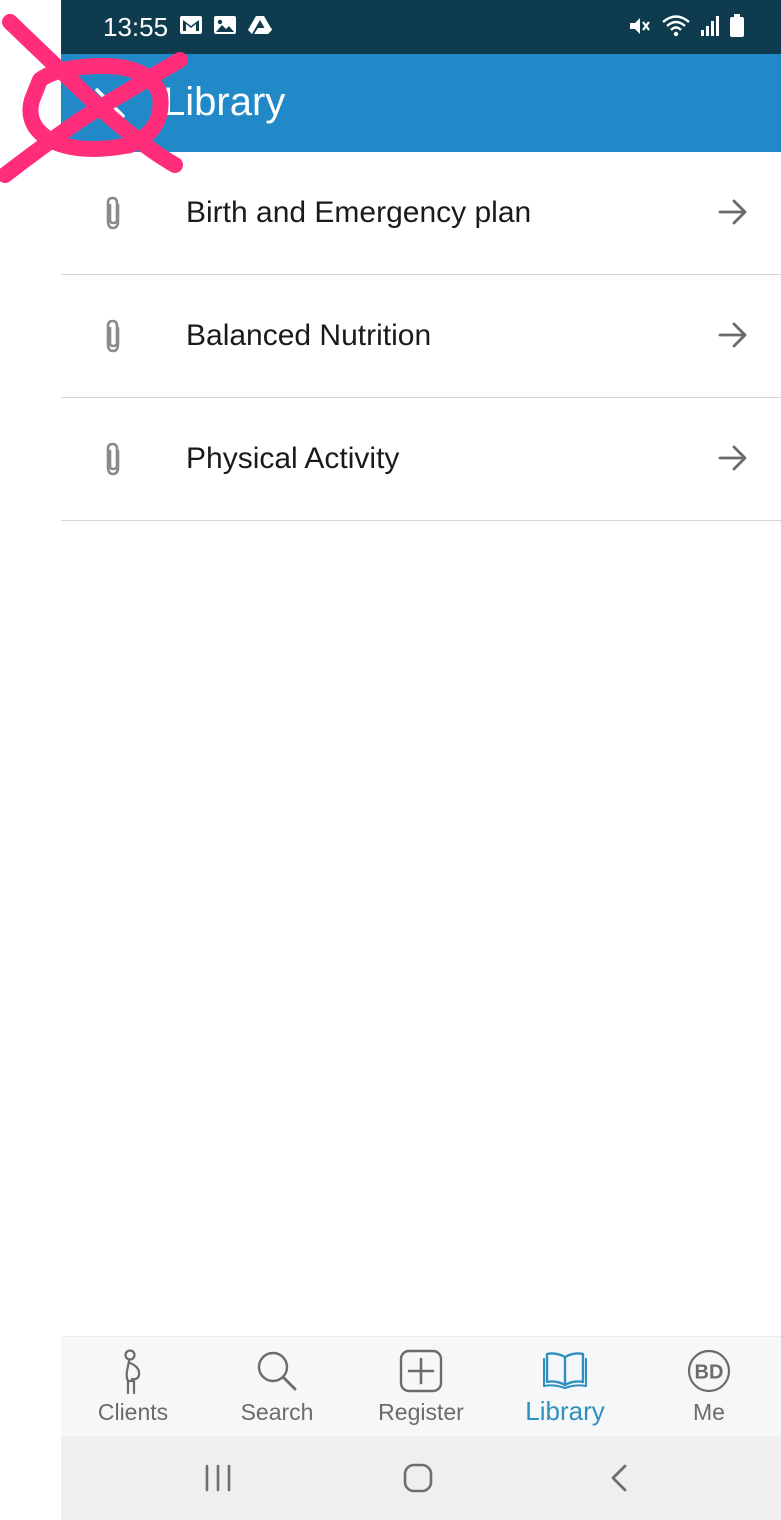 The height and width of the screenshot is (1520, 781). I want to click on battery-icon, so click(737, 25).